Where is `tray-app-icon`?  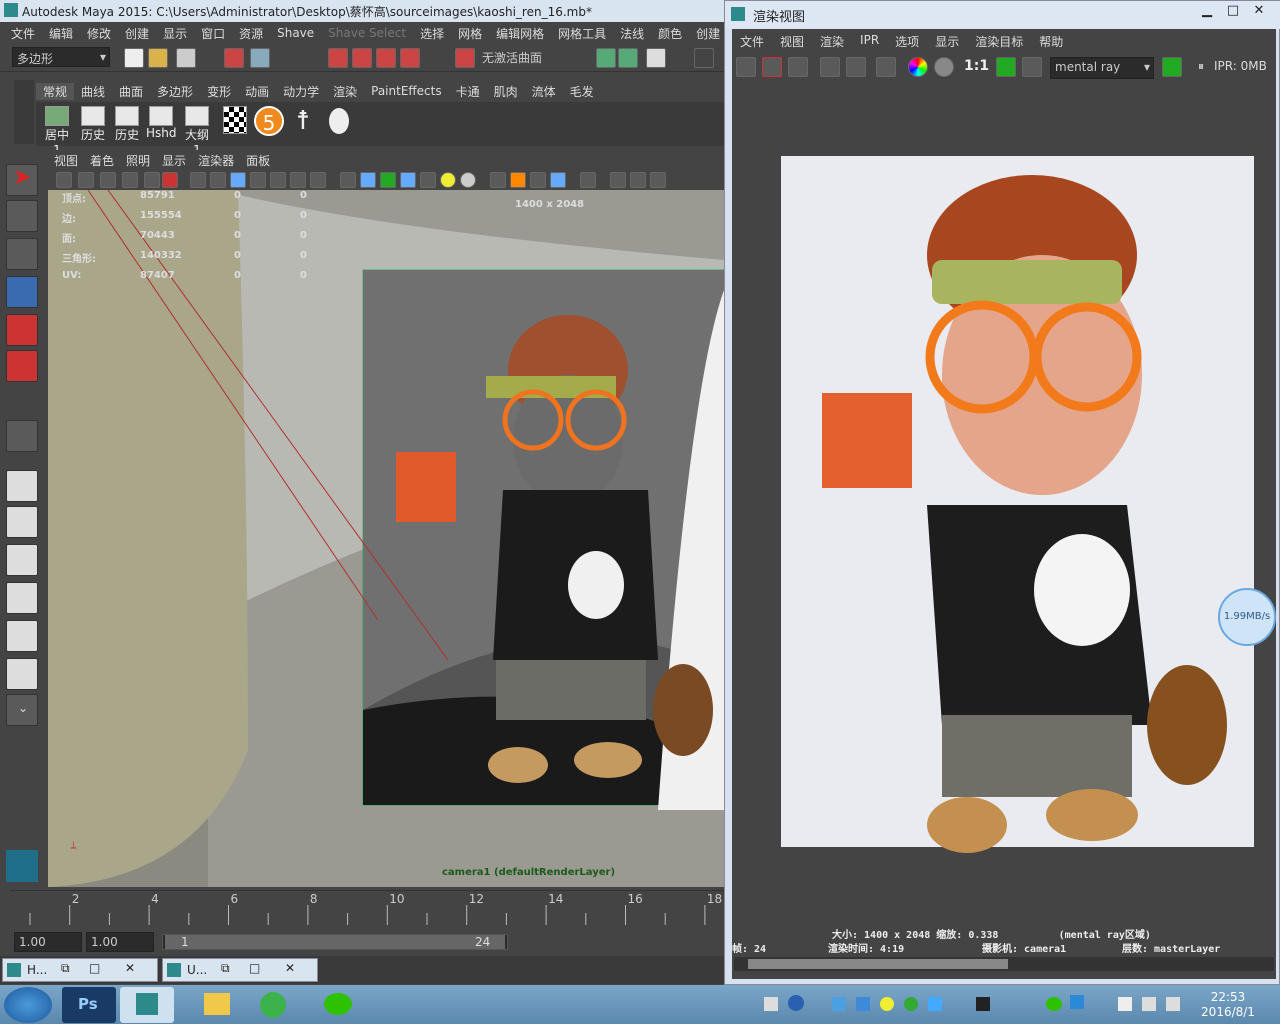
tray-app-icon is located at coordinates (887, 1004).